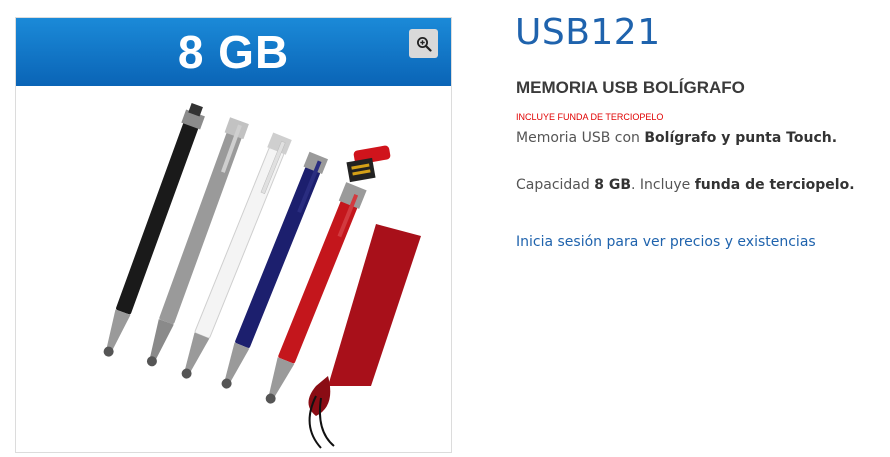 The image size is (890, 457). I want to click on zoom-button, so click(423, 43).